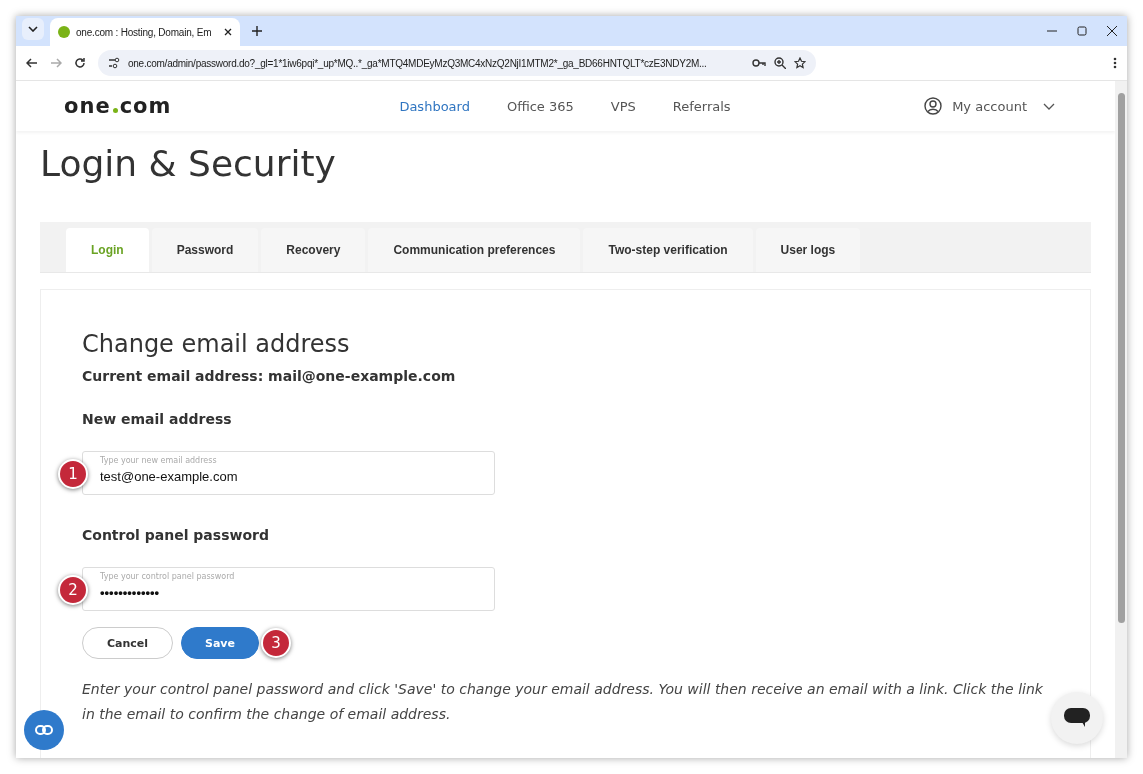  What do you see at coordinates (1121, 419) in the screenshot?
I see `scrollbar` at bounding box center [1121, 419].